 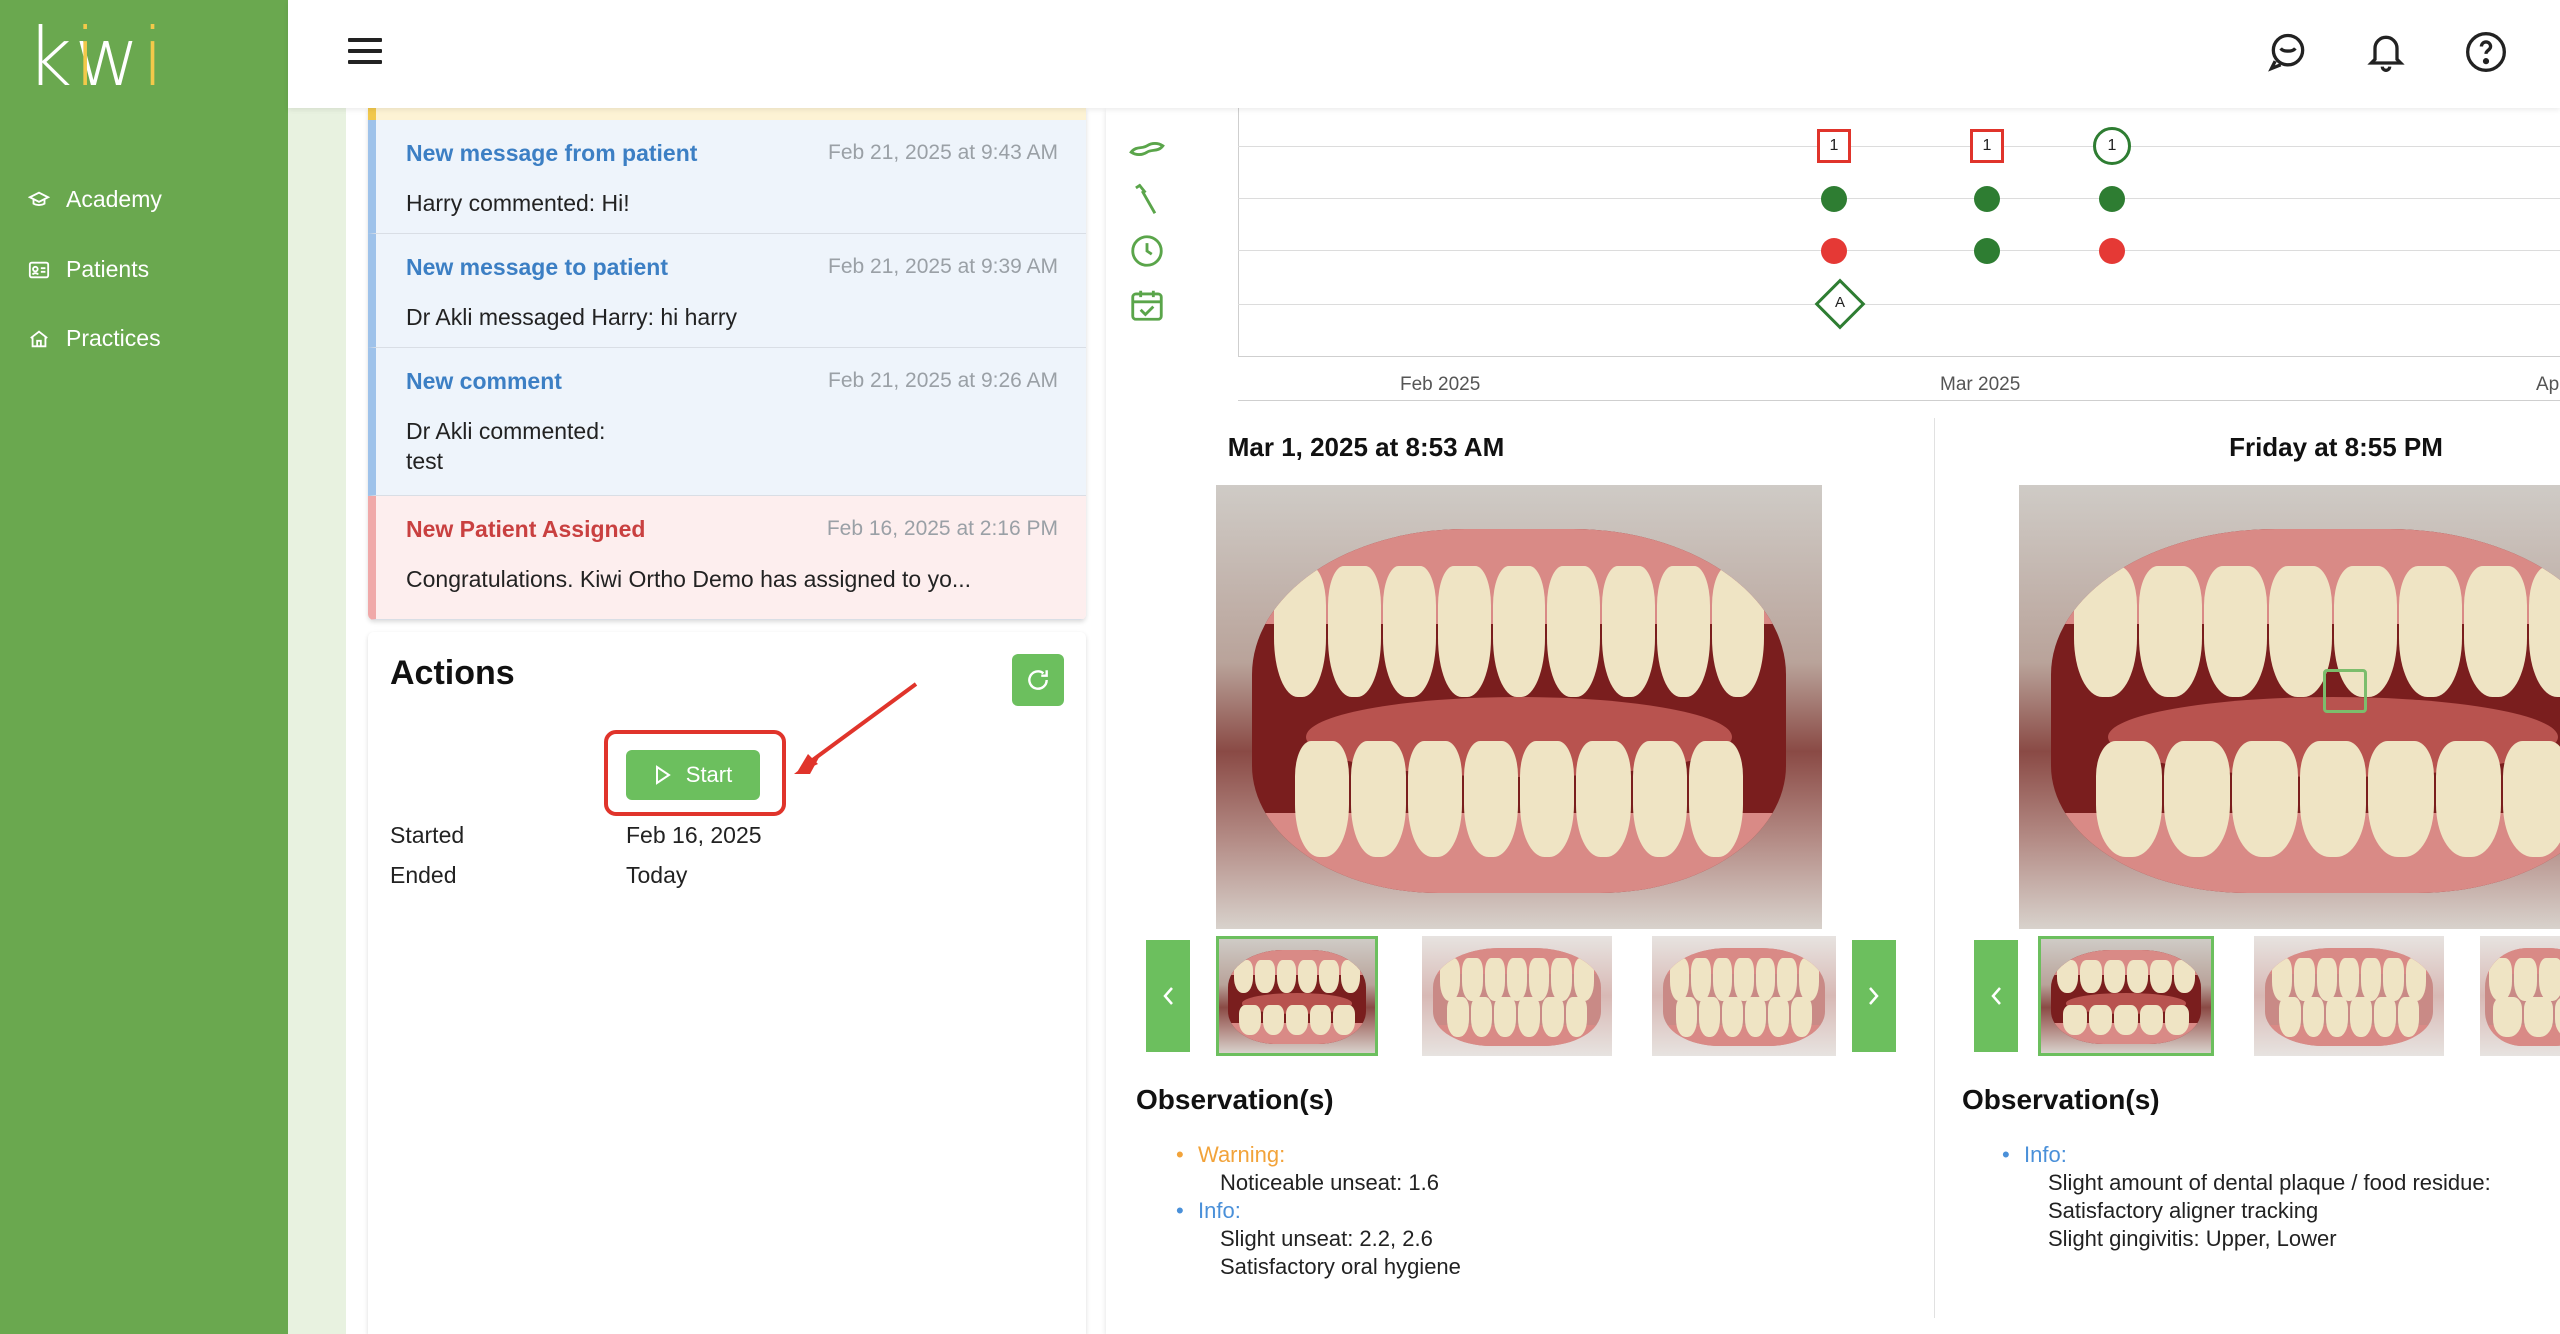 I want to click on timeline-tick-label: Mar 2025, so click(x=1980, y=384).